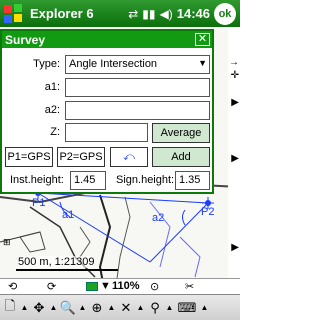  Describe the element at coordinates (166, 14) in the screenshot. I see `volume-icon: ◀)` at that location.